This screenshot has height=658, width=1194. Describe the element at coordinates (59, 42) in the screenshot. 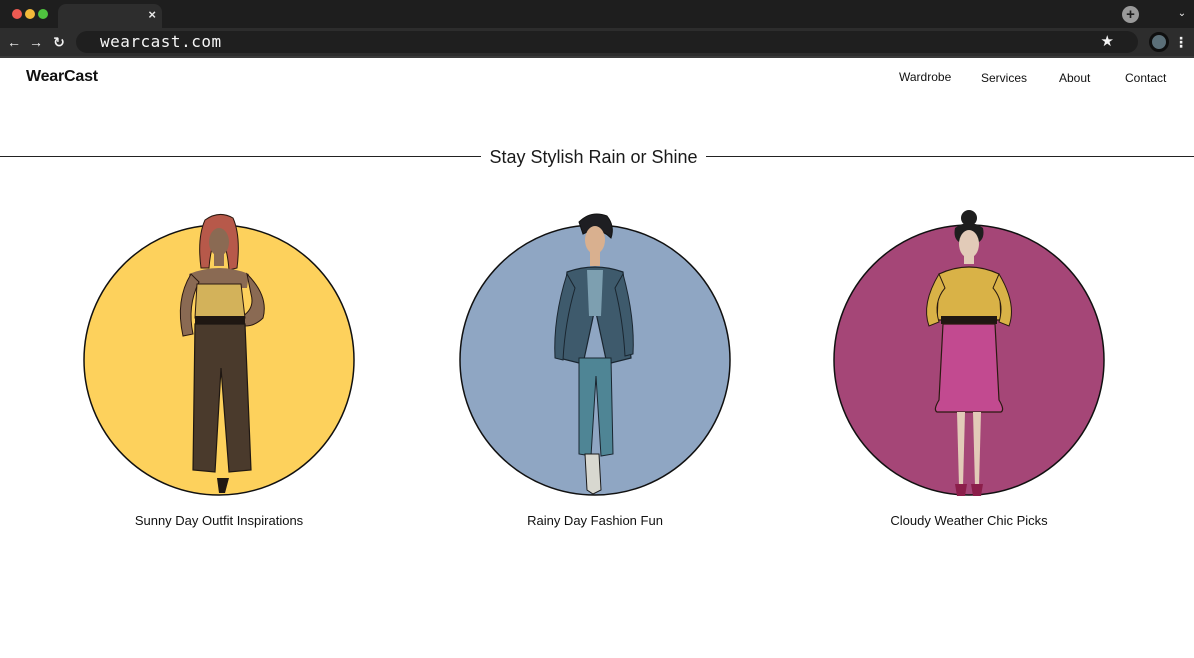

I see `reload-icon: ↻` at that location.